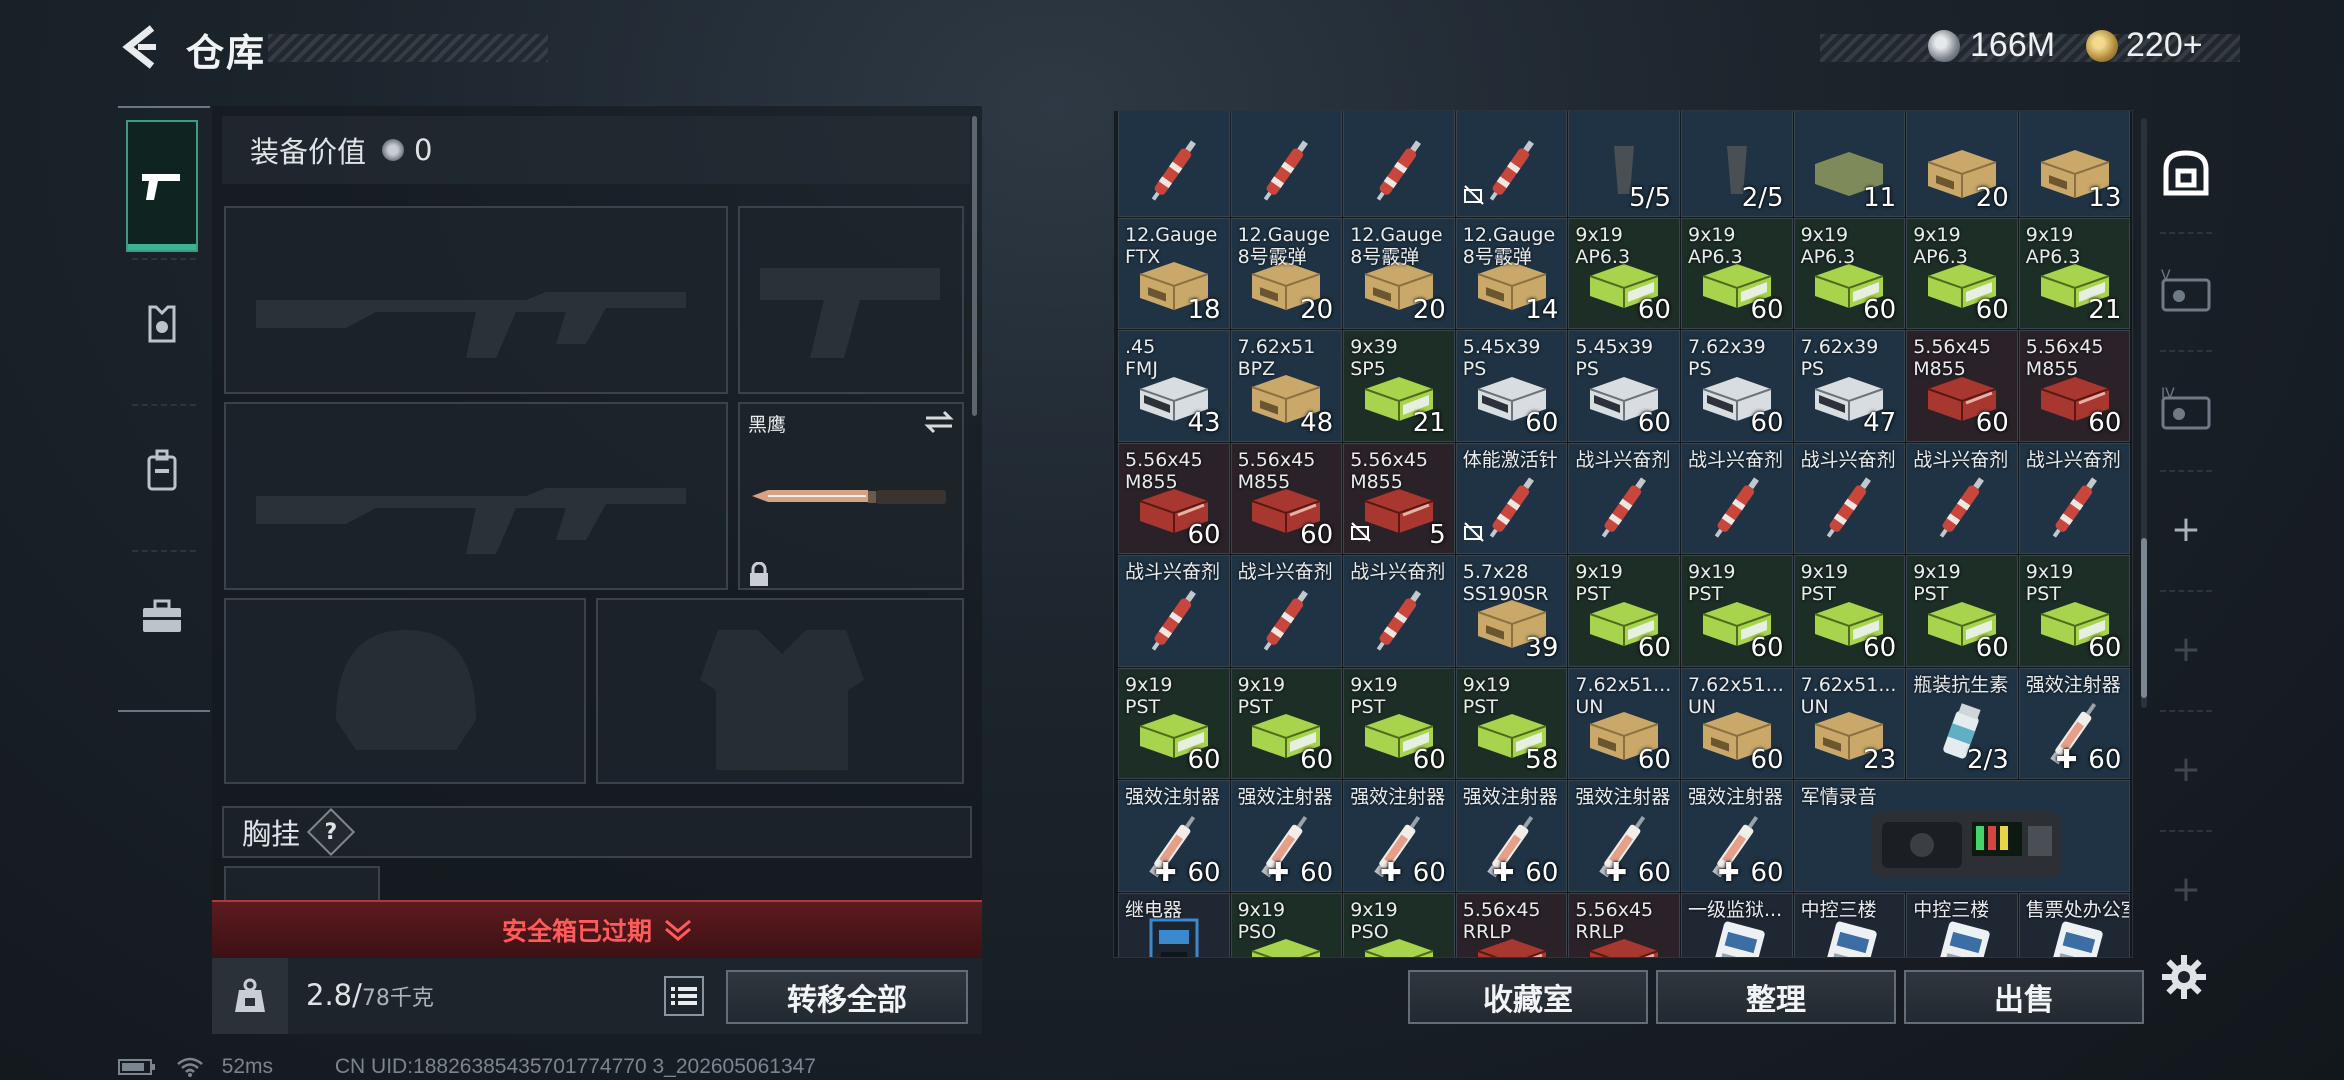 The image size is (2344, 1080). Describe the element at coordinates (2012, 45) in the screenshot. I see `silver-currency: 166M` at that location.